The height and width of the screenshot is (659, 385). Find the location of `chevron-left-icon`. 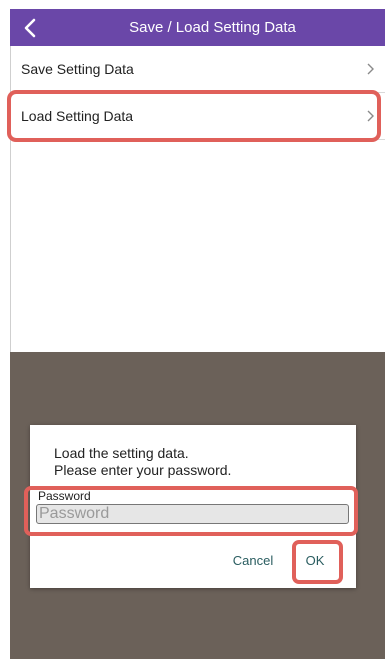

chevron-left-icon is located at coordinates (30, 27).